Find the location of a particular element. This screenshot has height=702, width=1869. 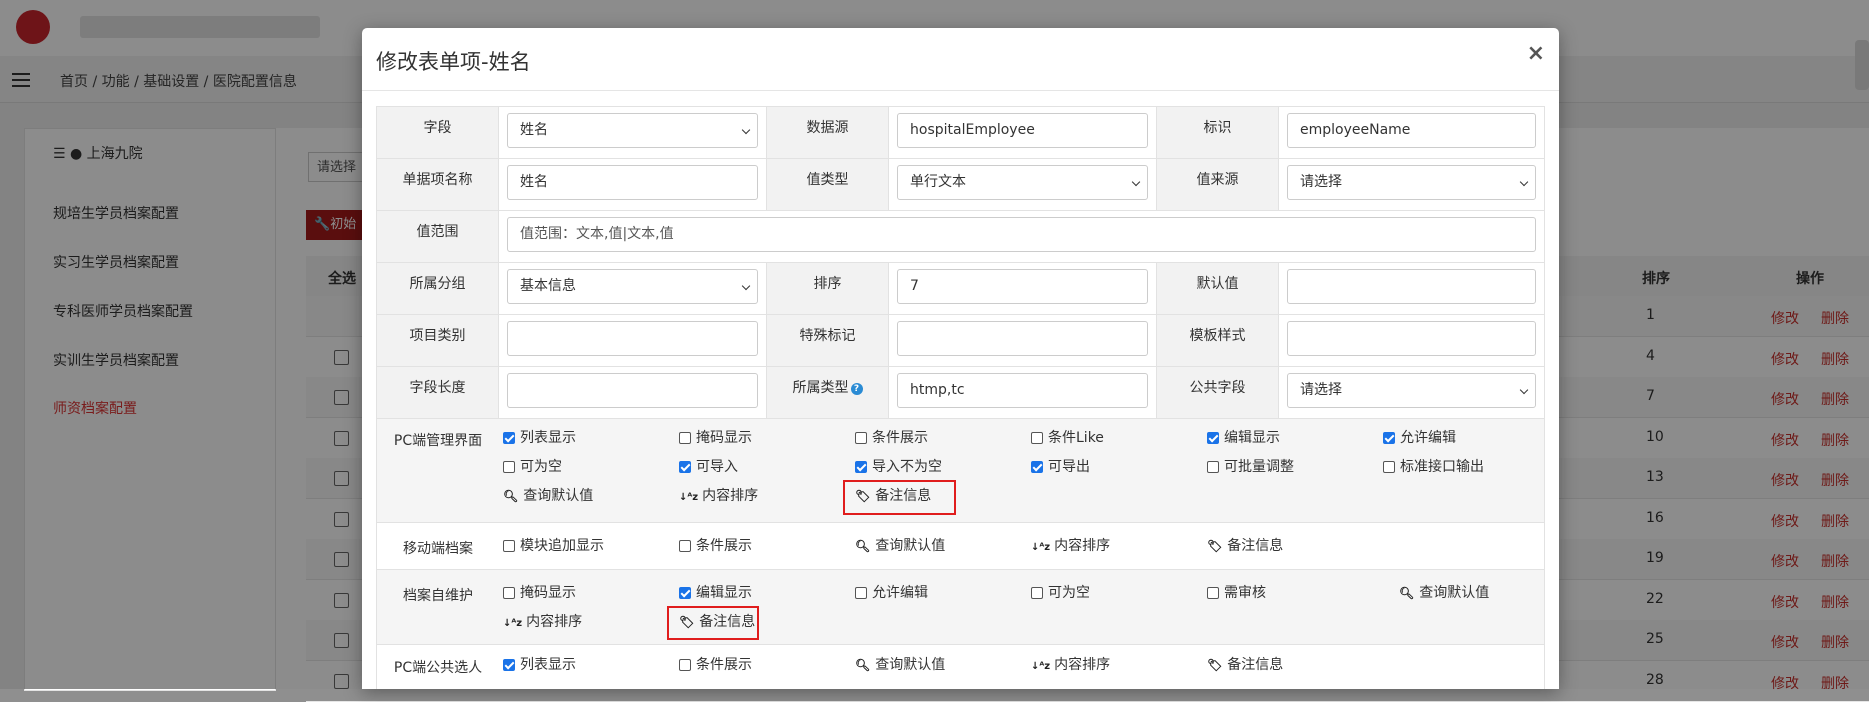

modal-header: 修改表单项-姓名 × is located at coordinates (960, 59).